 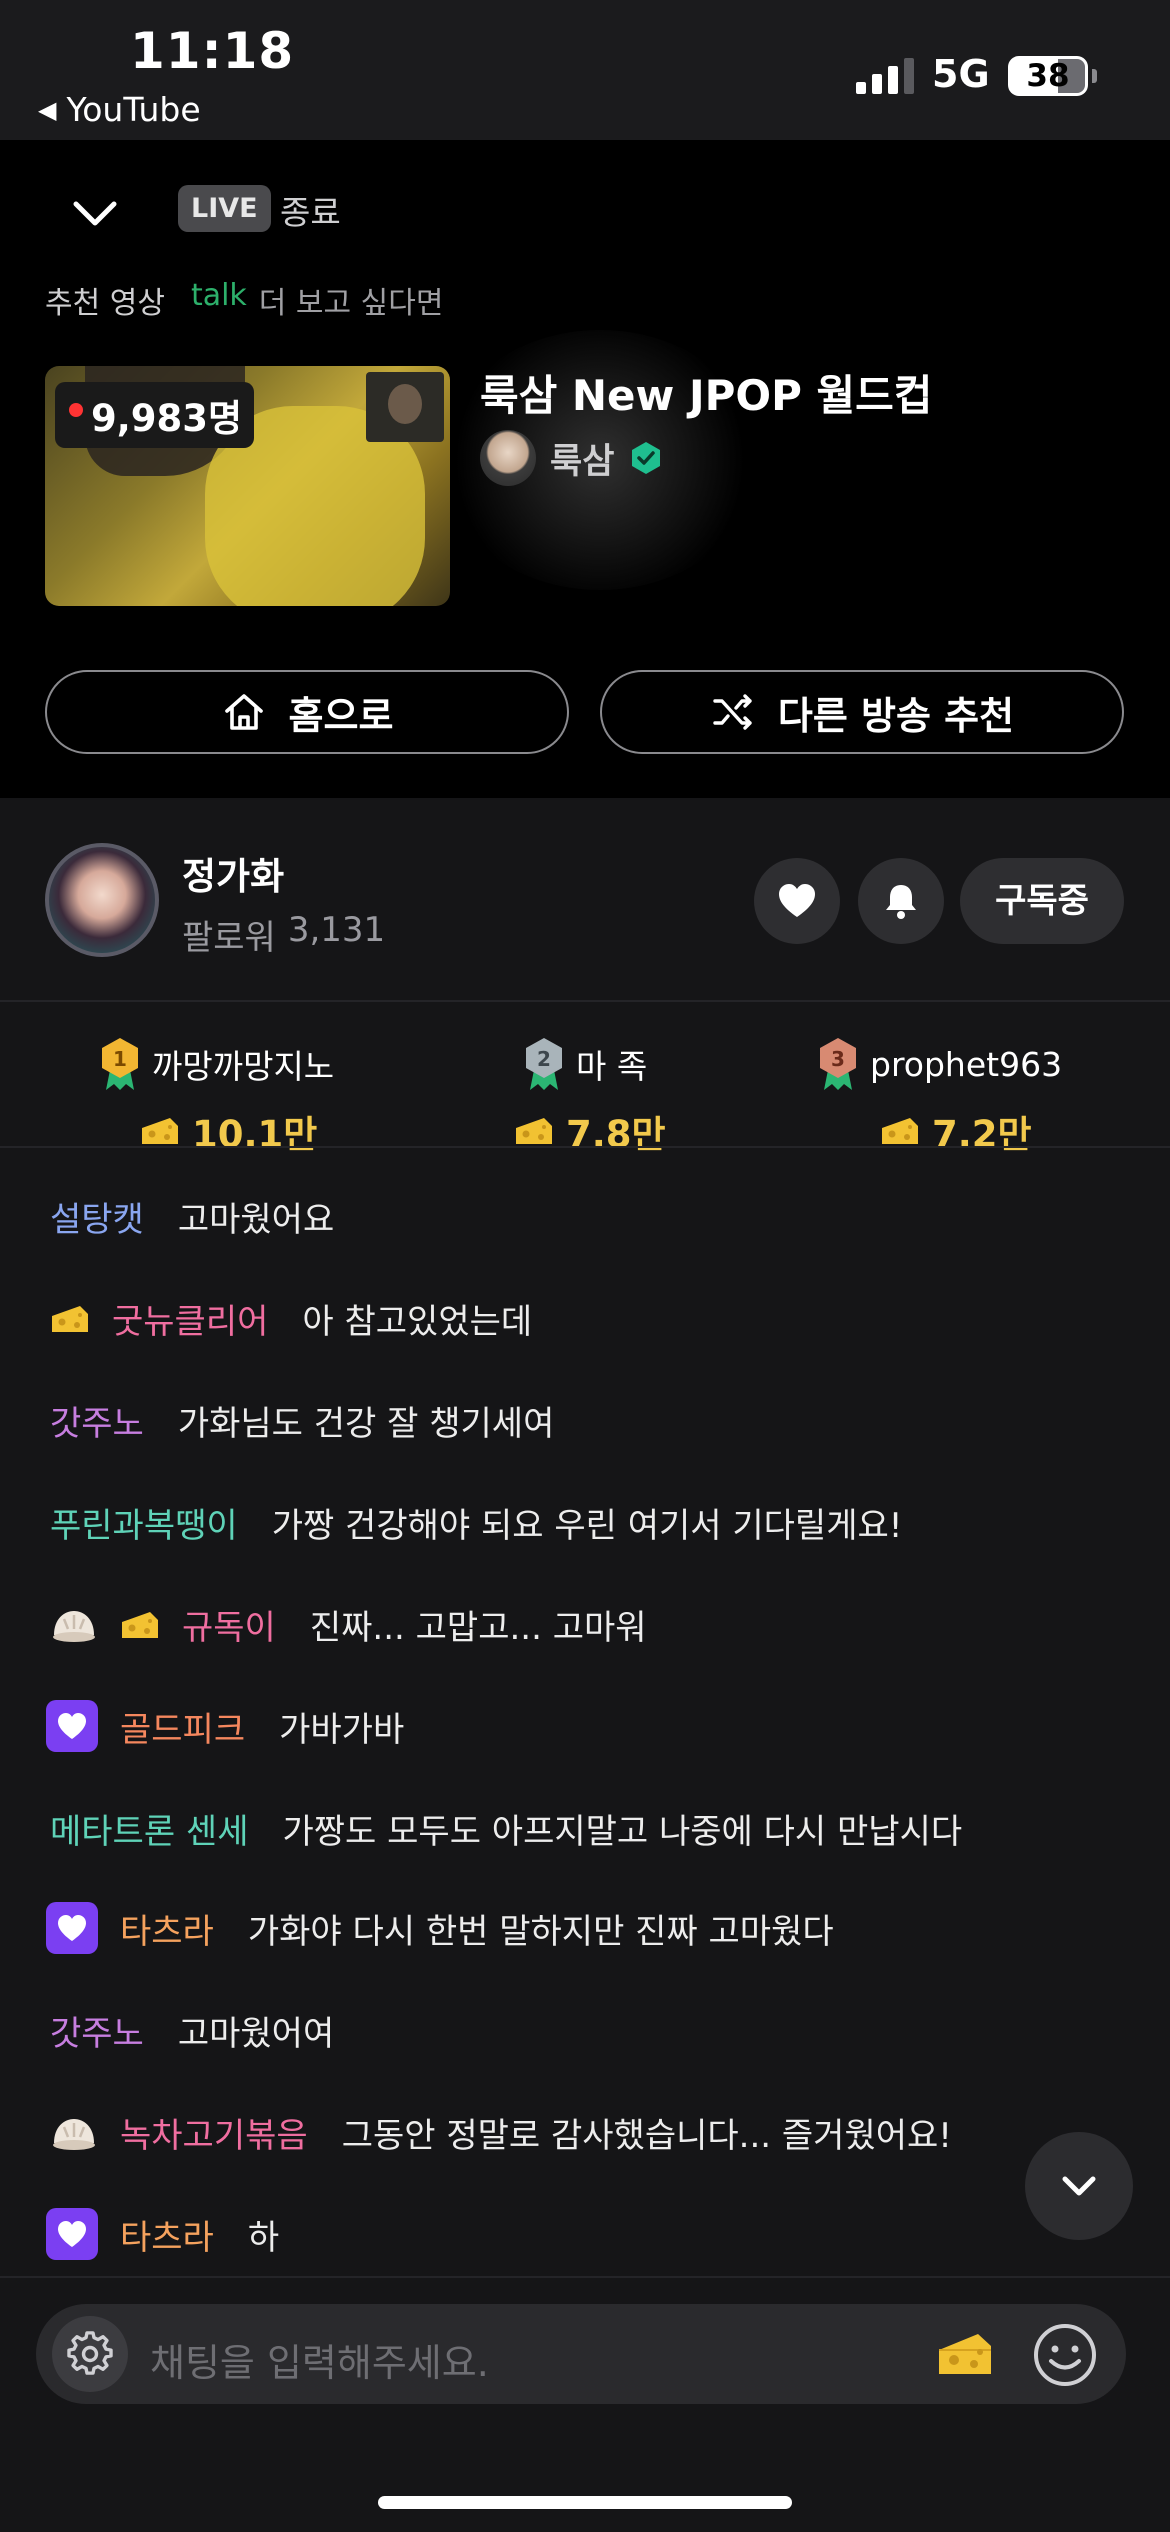 I want to click on chat-message: 규독이 진짜... 고맙고... 고마워, so click(x=348, y=1624).